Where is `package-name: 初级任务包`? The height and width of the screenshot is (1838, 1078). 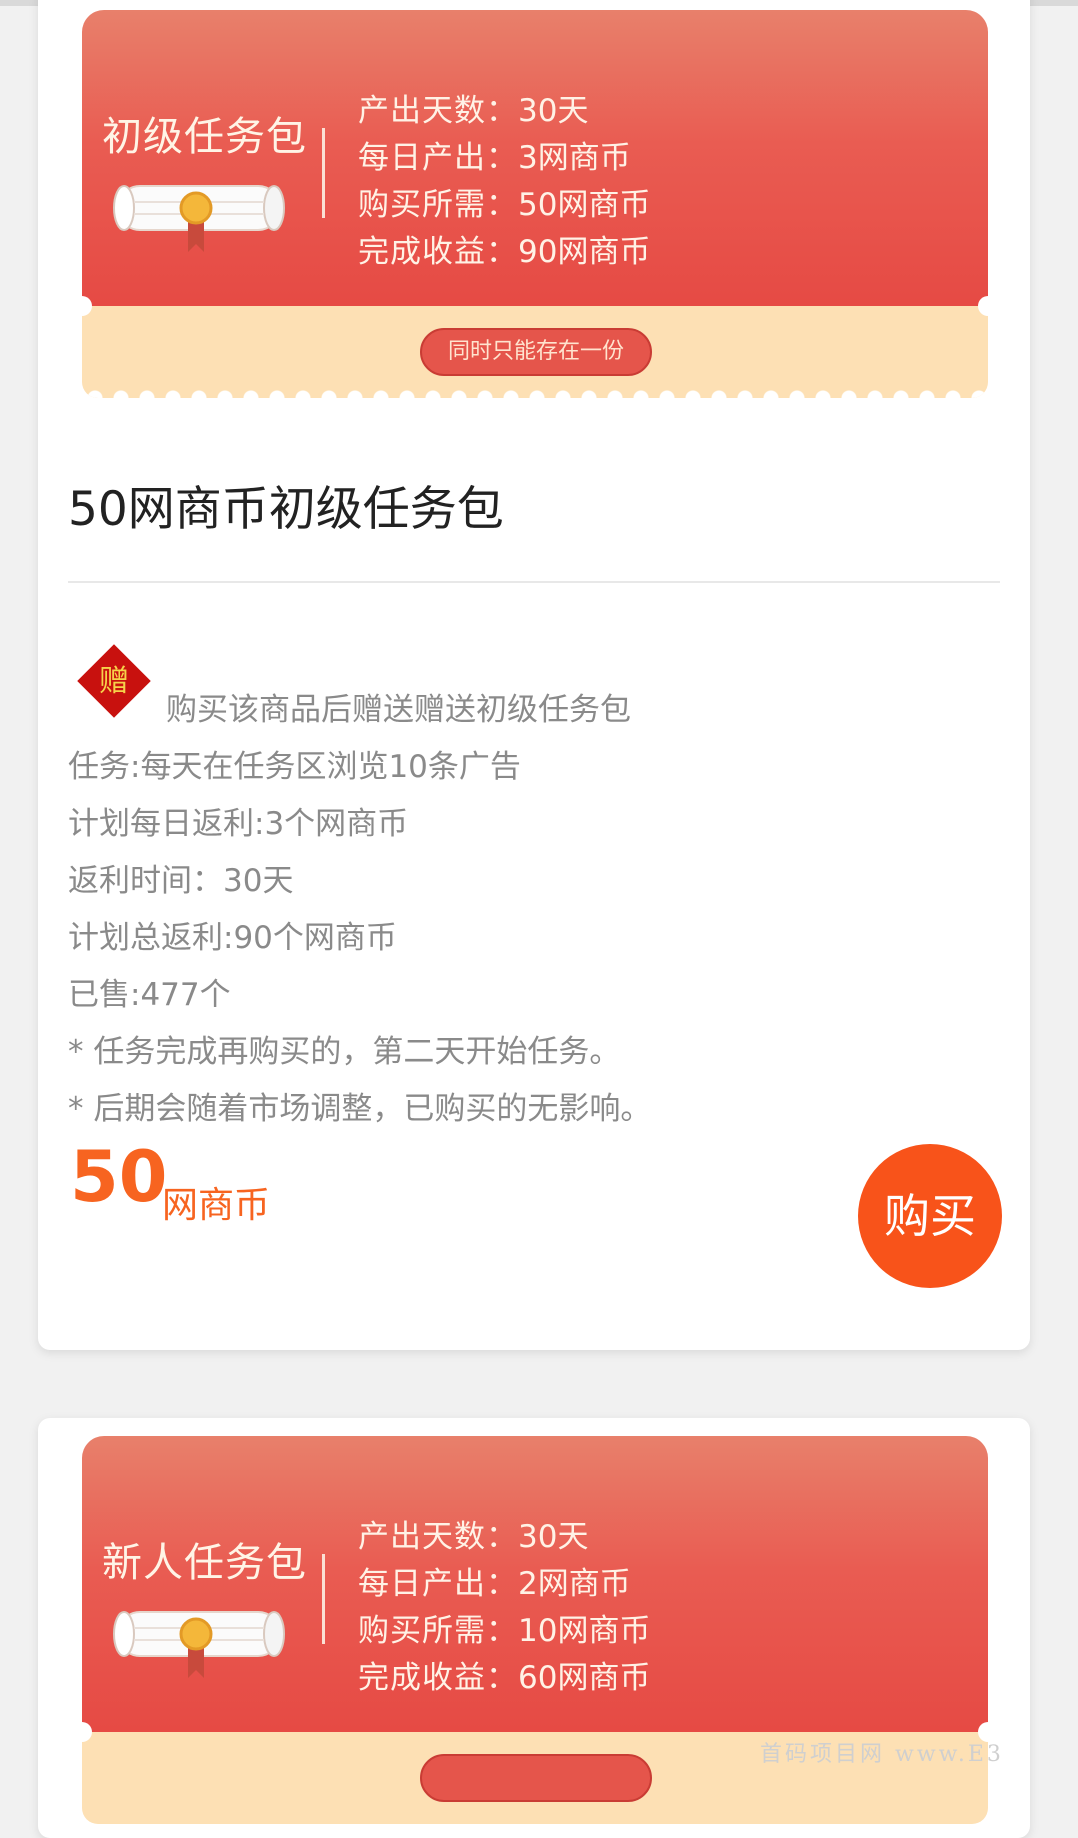 package-name: 初级任务包 is located at coordinates (204, 137).